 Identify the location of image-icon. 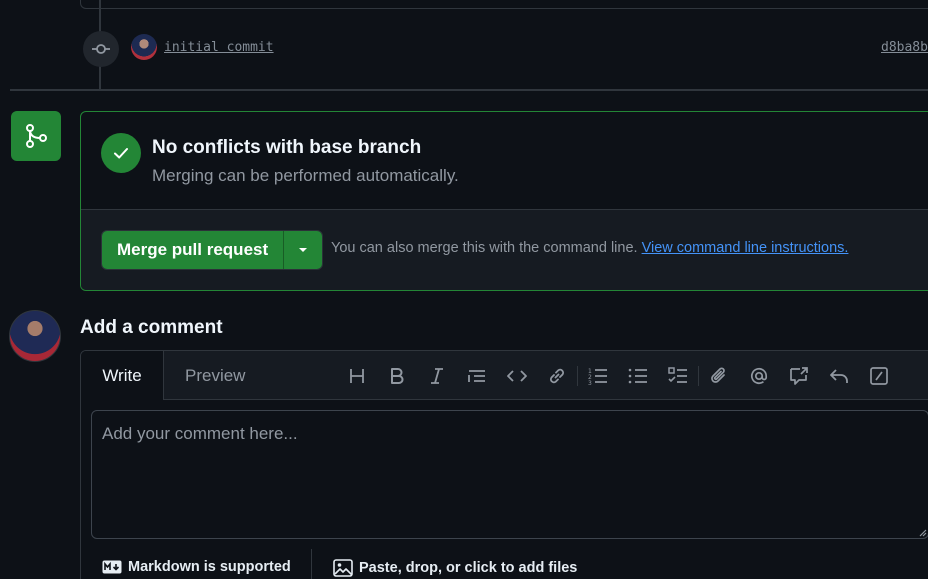
(343, 568).